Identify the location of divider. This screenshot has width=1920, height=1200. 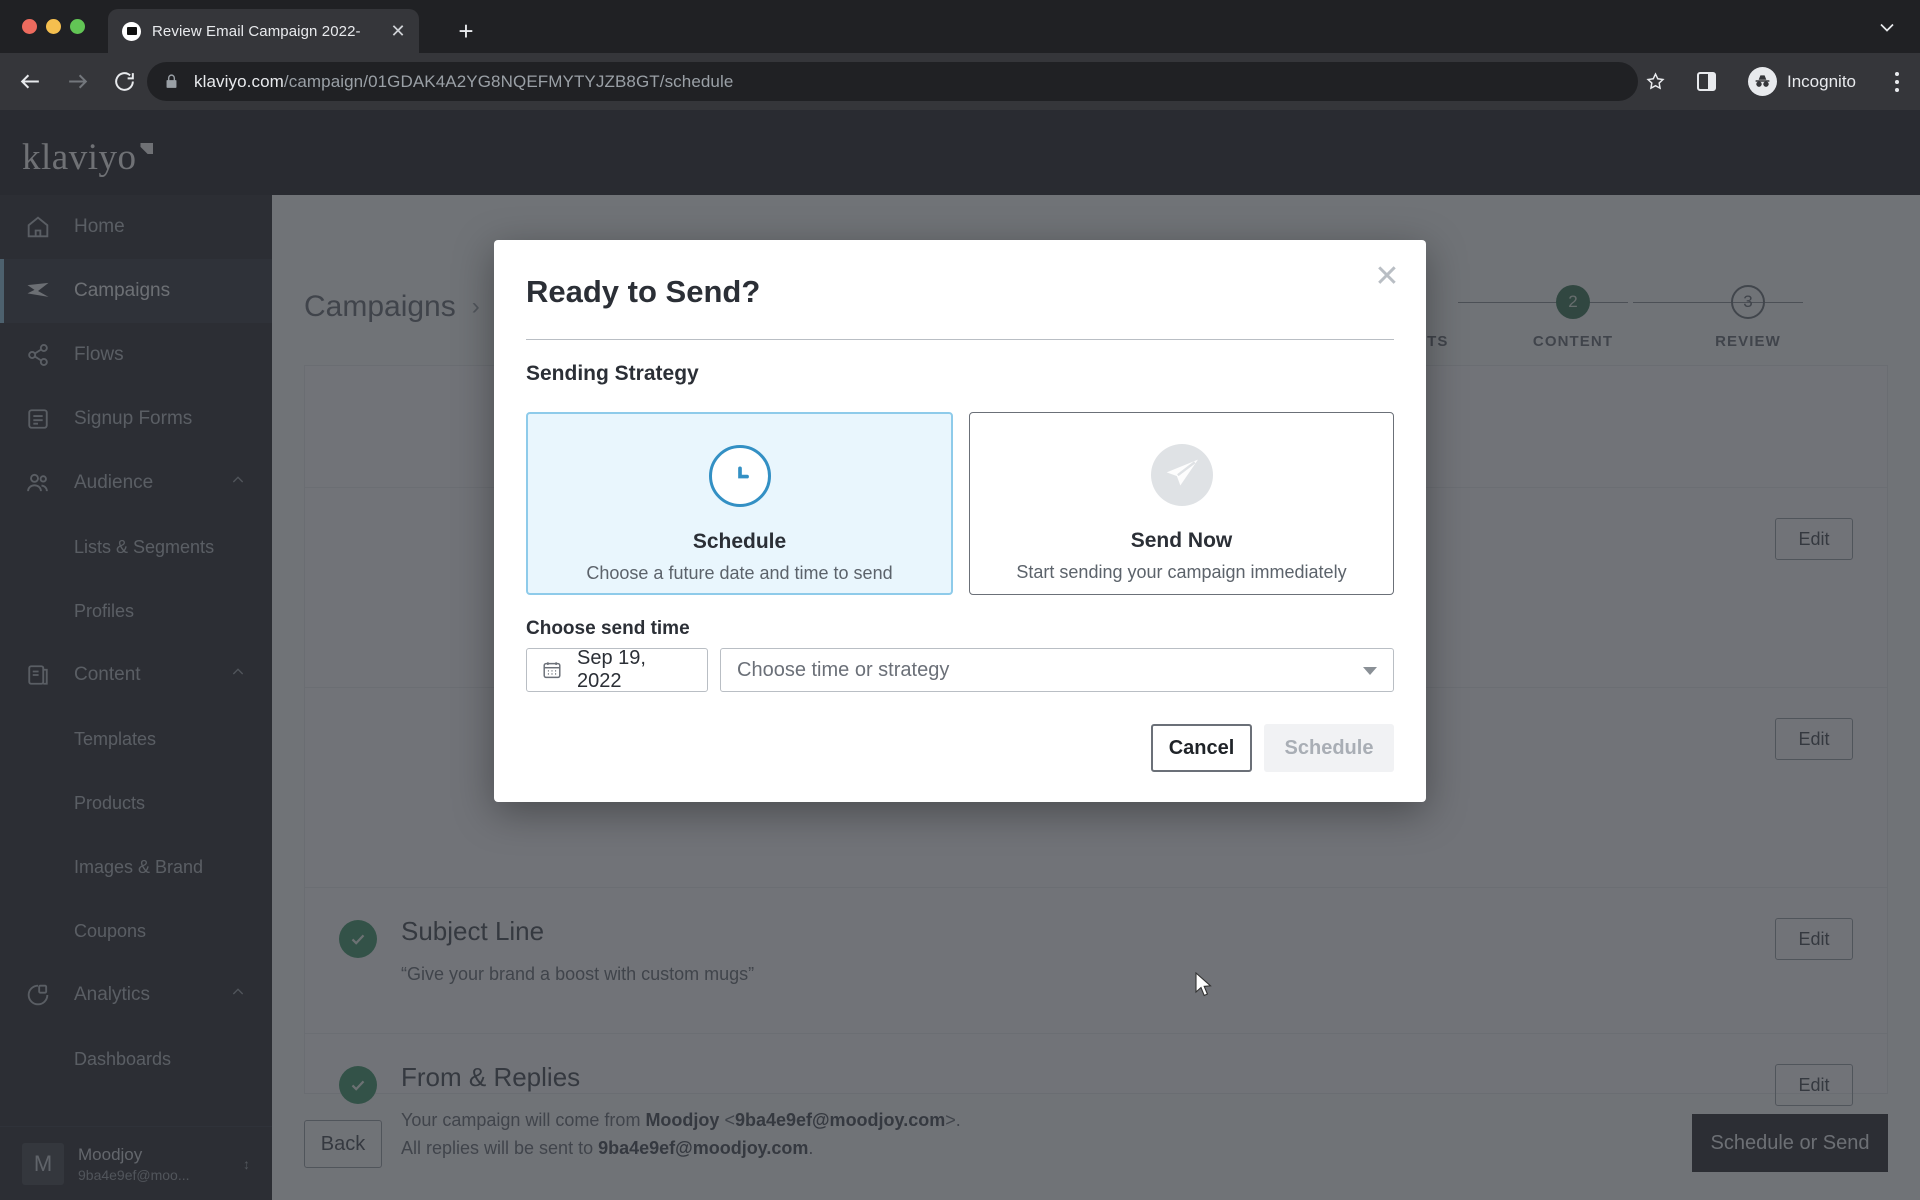
(960, 339).